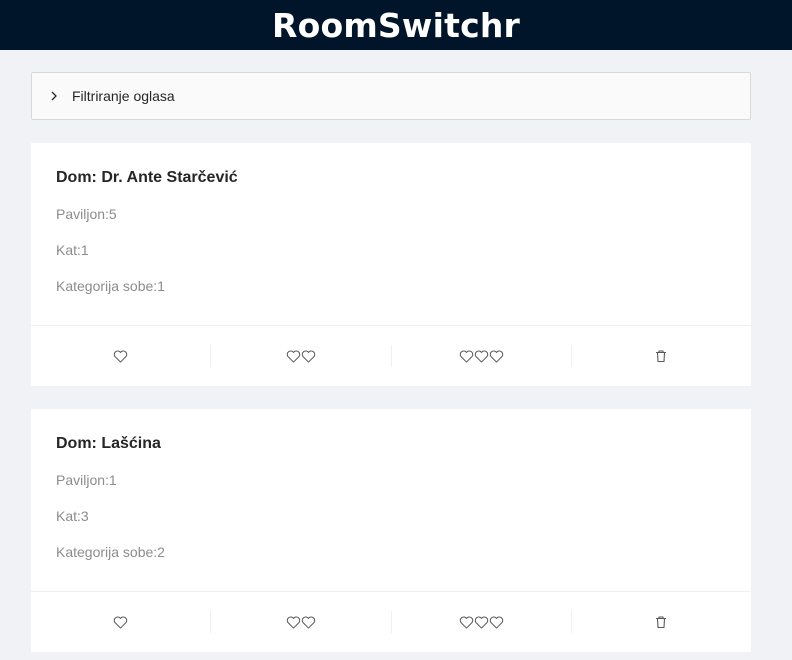 Image resolution: width=792 pixels, height=660 pixels. What do you see at coordinates (54, 96) in the screenshot?
I see `chevron-right-icon` at bounding box center [54, 96].